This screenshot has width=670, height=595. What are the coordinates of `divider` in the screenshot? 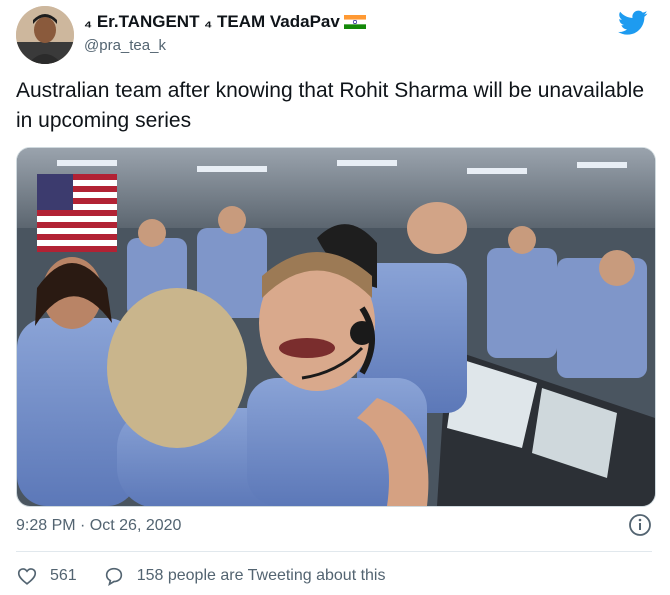 It's located at (334, 551).